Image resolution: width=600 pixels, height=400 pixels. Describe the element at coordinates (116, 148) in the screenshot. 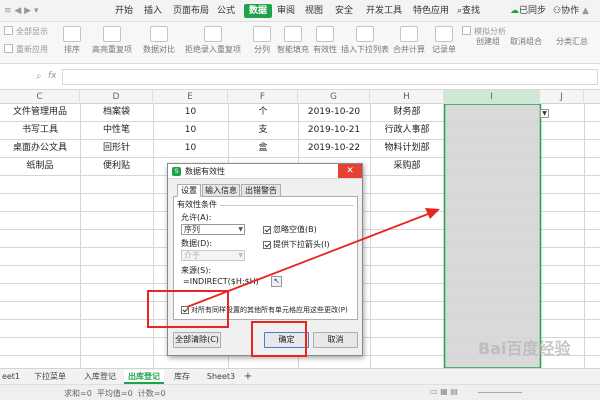

I see `cell-d3: 回形针` at that location.